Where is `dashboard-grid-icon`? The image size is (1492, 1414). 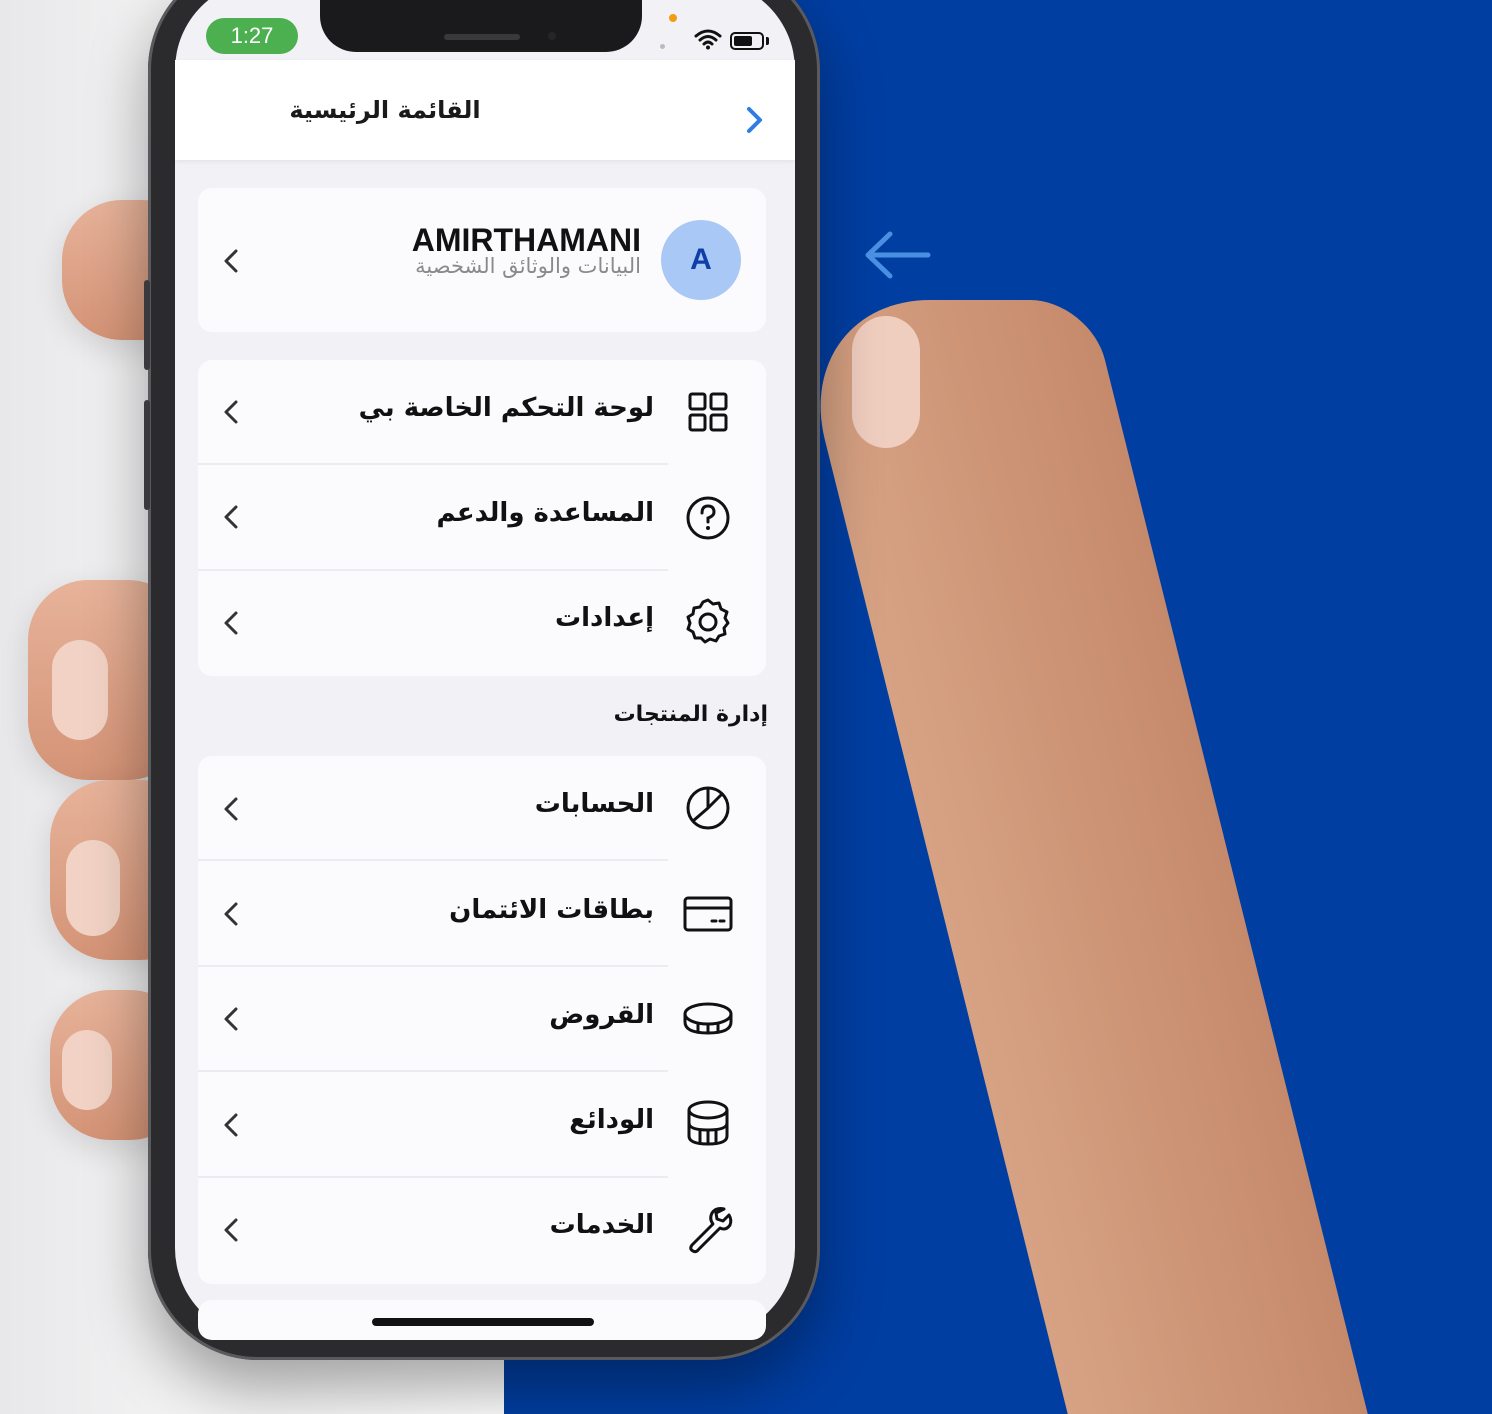 dashboard-grid-icon is located at coordinates (708, 412).